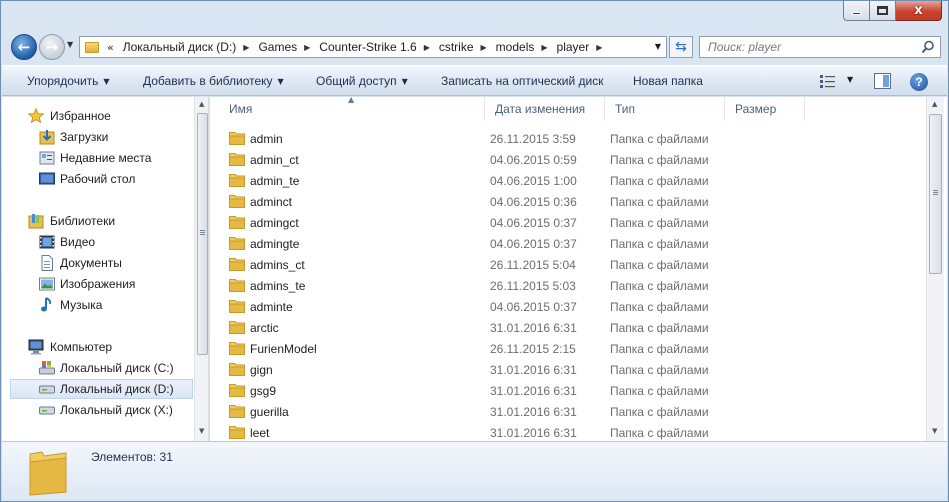  Describe the element at coordinates (658, 46) in the screenshot. I see `address-dropdown-icon: ▼` at that location.